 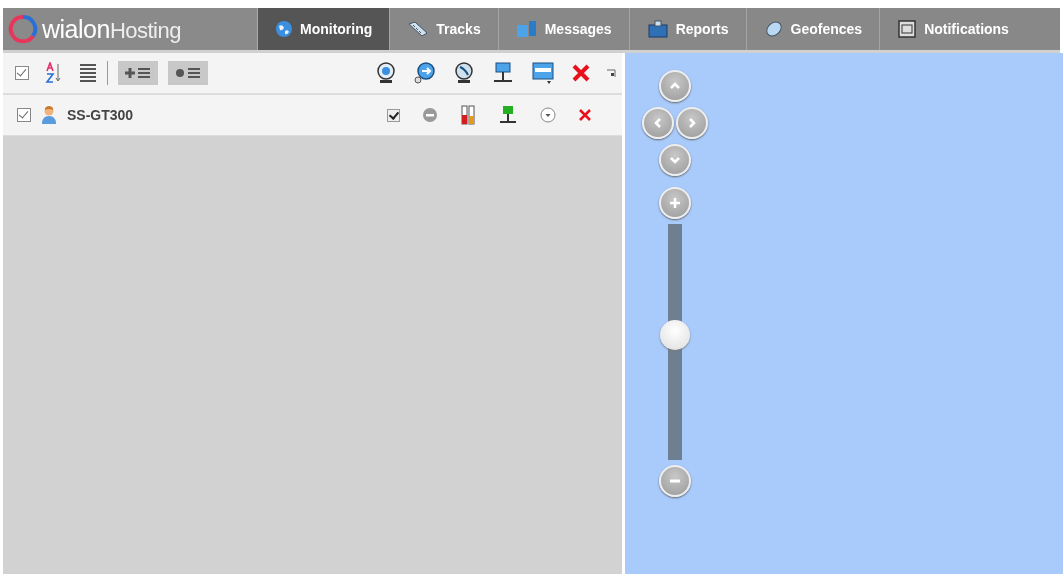 I want to click on person-icon, so click(x=49, y=115).